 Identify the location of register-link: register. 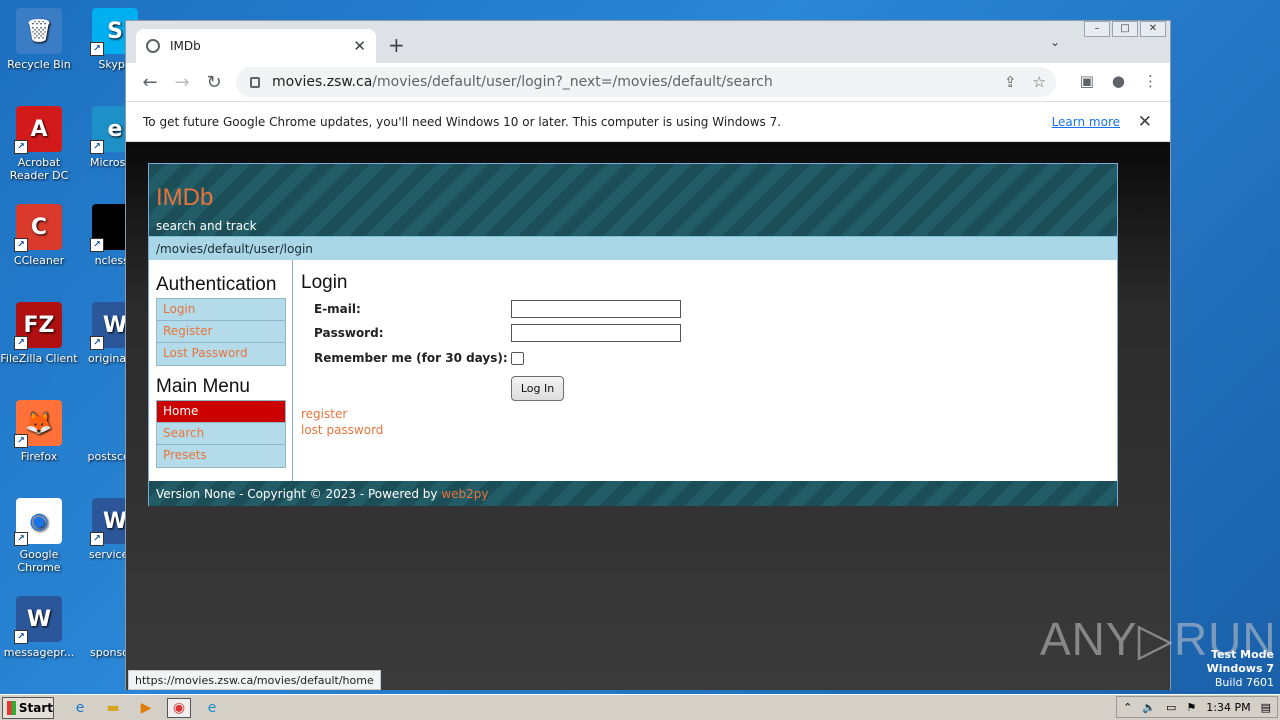
(705, 414).